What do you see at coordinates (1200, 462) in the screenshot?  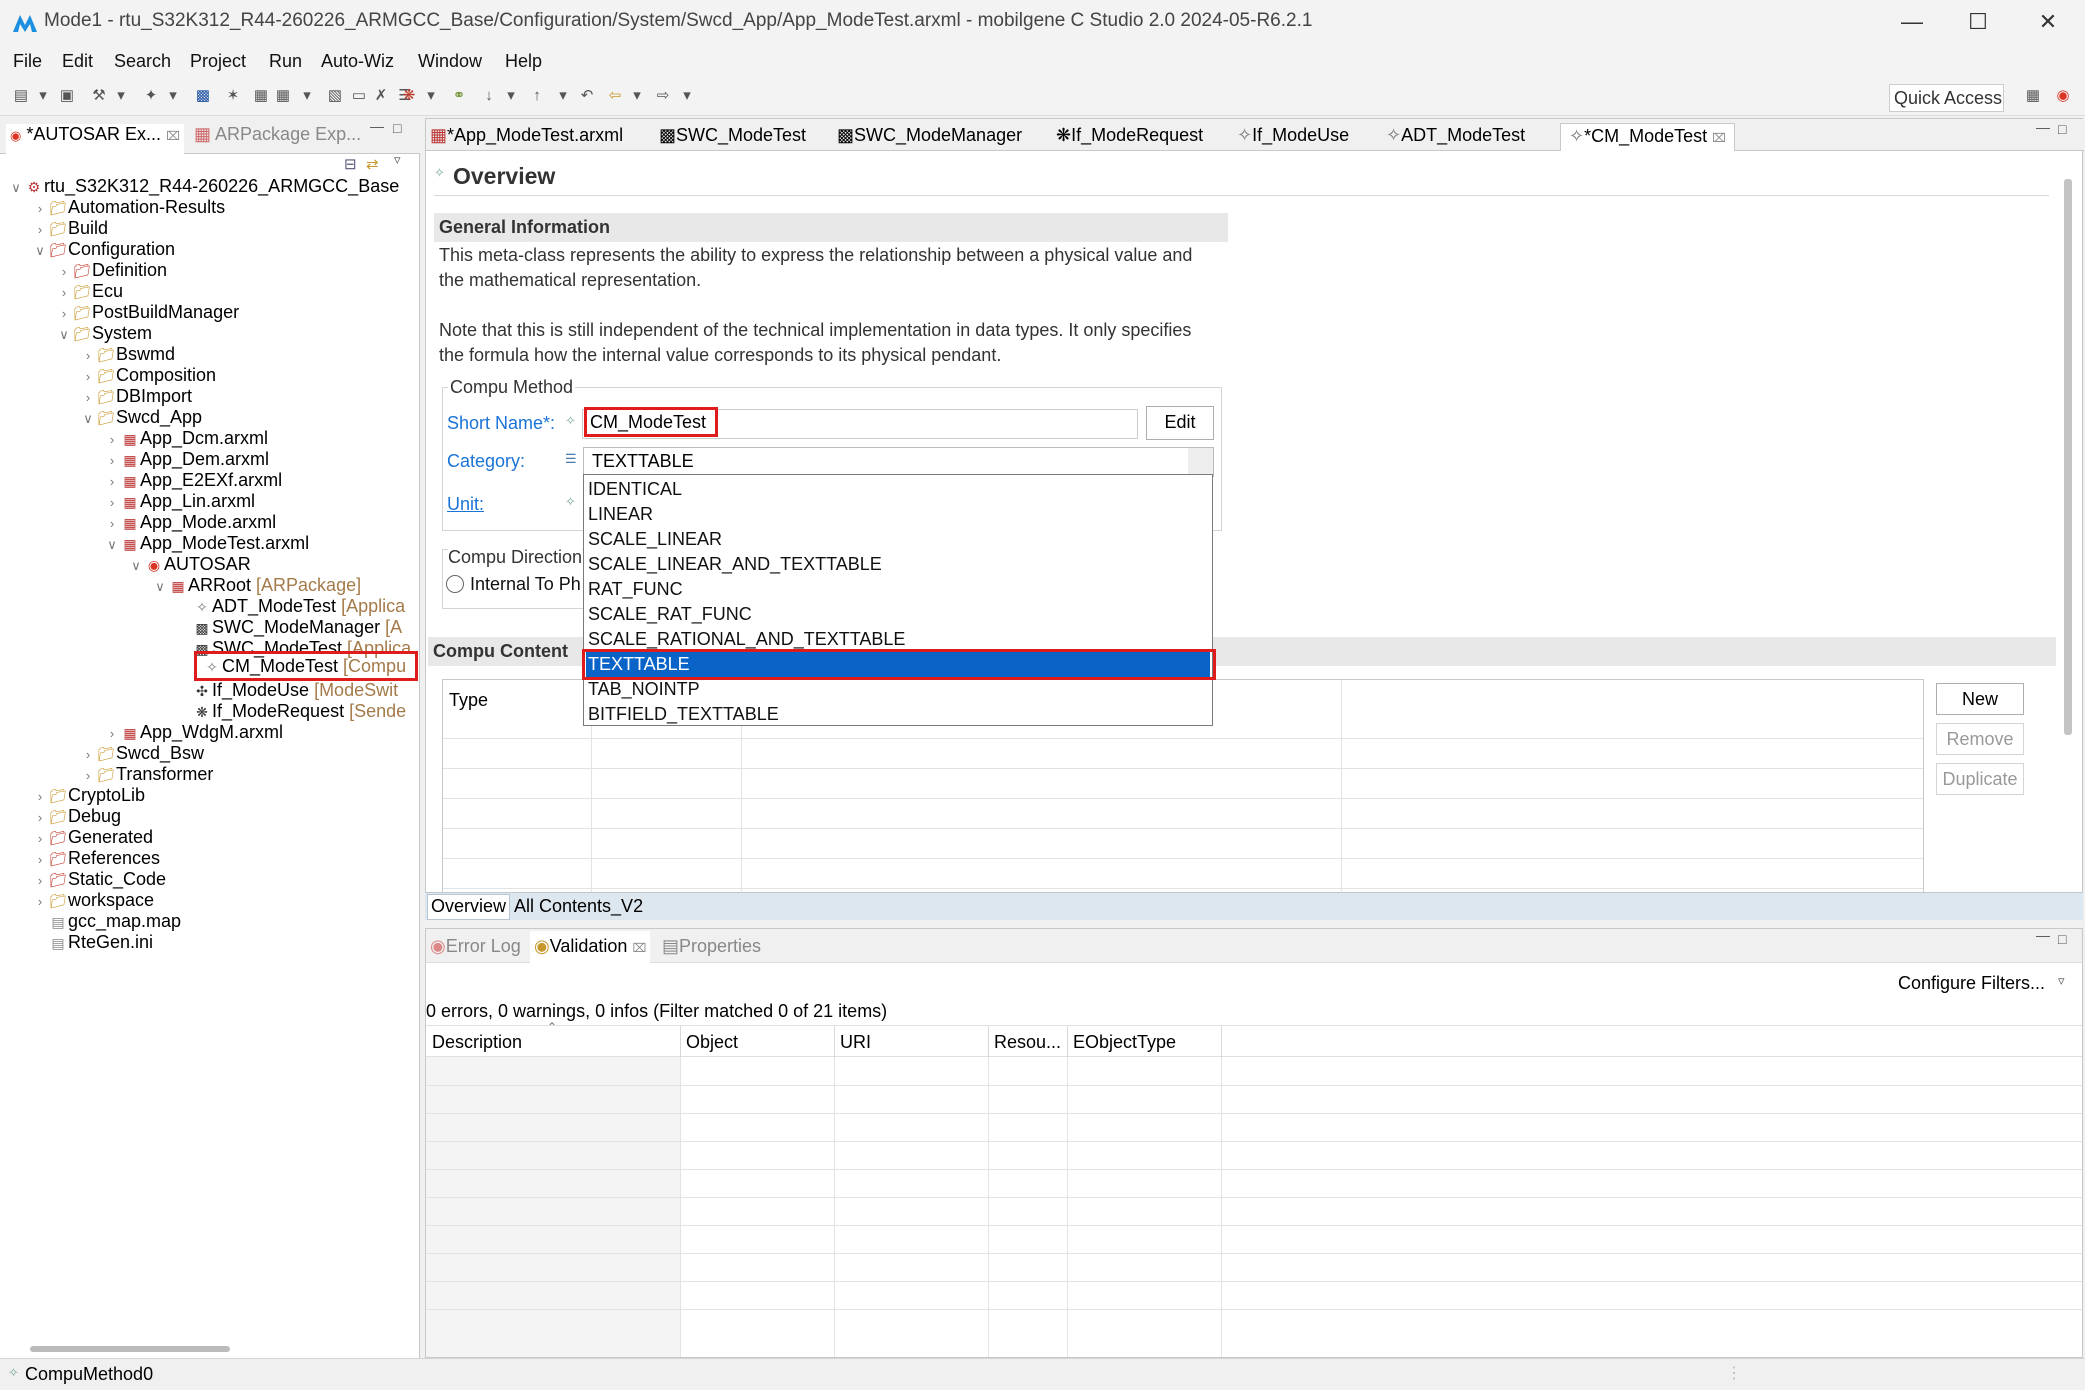 I see `dropdown-button` at bounding box center [1200, 462].